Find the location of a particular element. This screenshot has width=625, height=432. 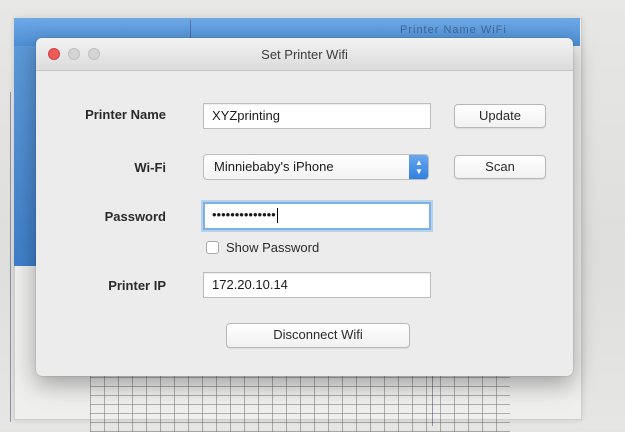

dialog-title: Set Printer Wifi is located at coordinates (304, 54).